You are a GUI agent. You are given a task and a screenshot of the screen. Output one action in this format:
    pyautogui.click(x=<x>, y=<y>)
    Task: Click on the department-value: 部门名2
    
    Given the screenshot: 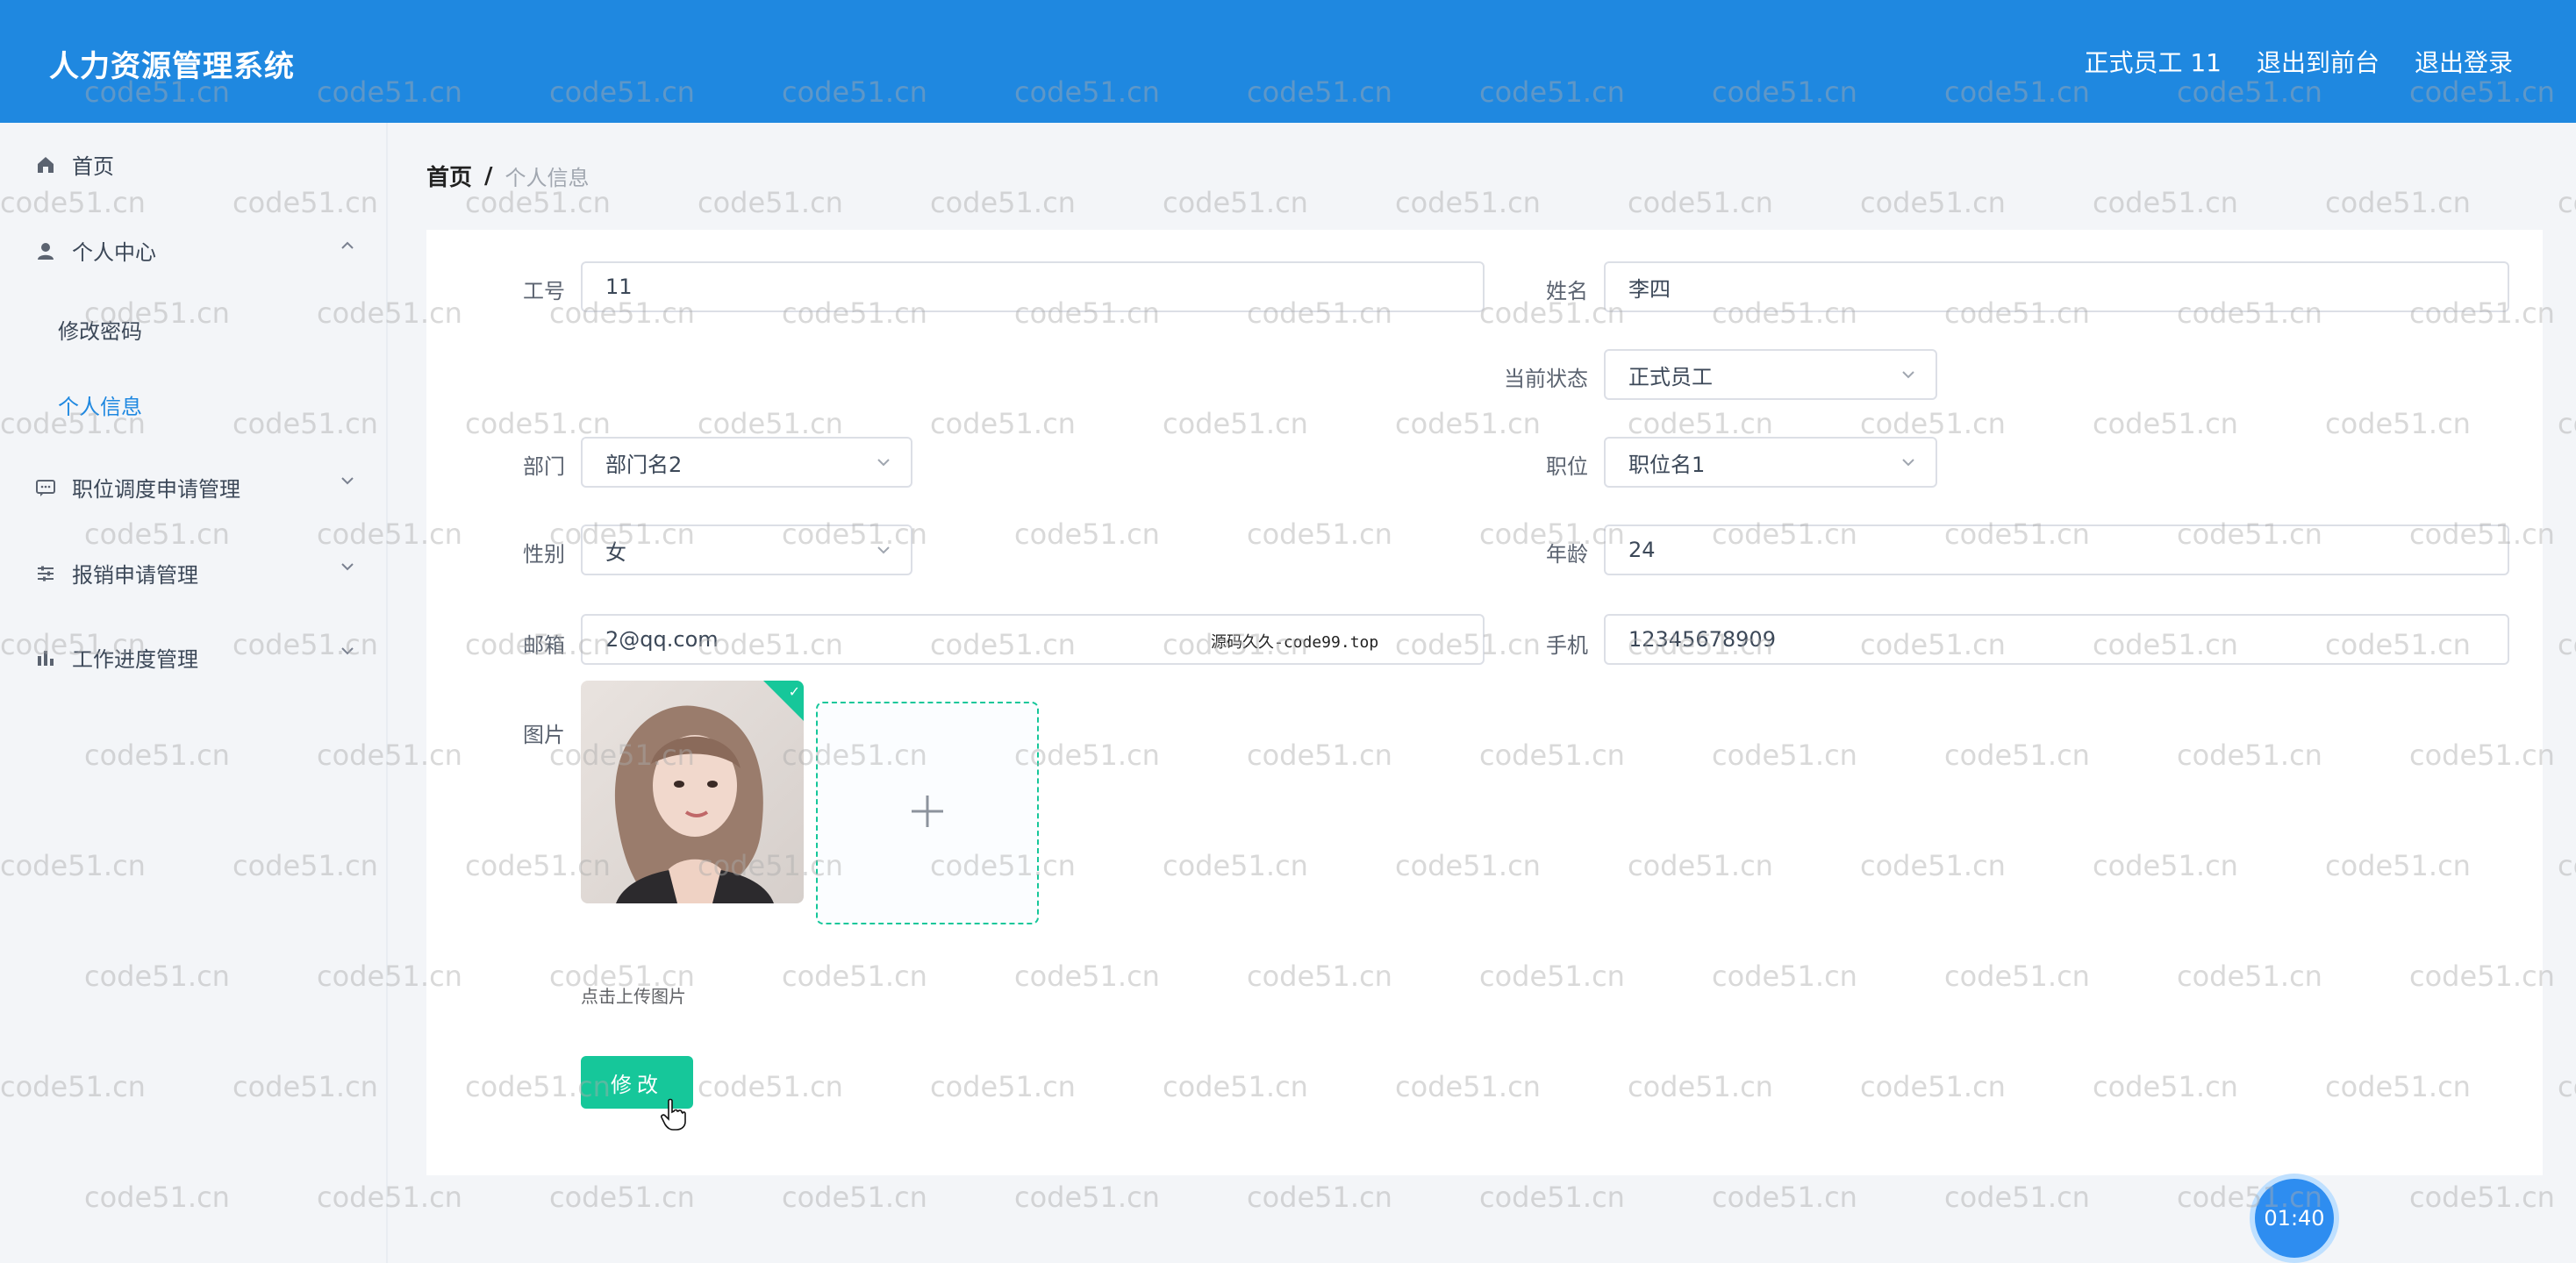 What is the action you would take?
    pyautogui.click(x=644, y=464)
    